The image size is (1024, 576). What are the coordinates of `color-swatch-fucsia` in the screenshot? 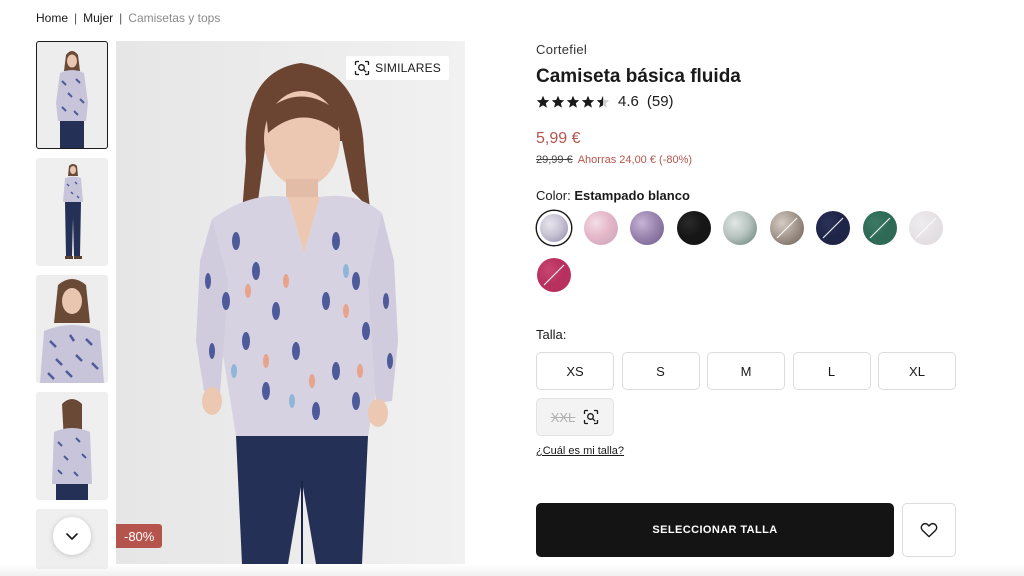 It's located at (554, 275).